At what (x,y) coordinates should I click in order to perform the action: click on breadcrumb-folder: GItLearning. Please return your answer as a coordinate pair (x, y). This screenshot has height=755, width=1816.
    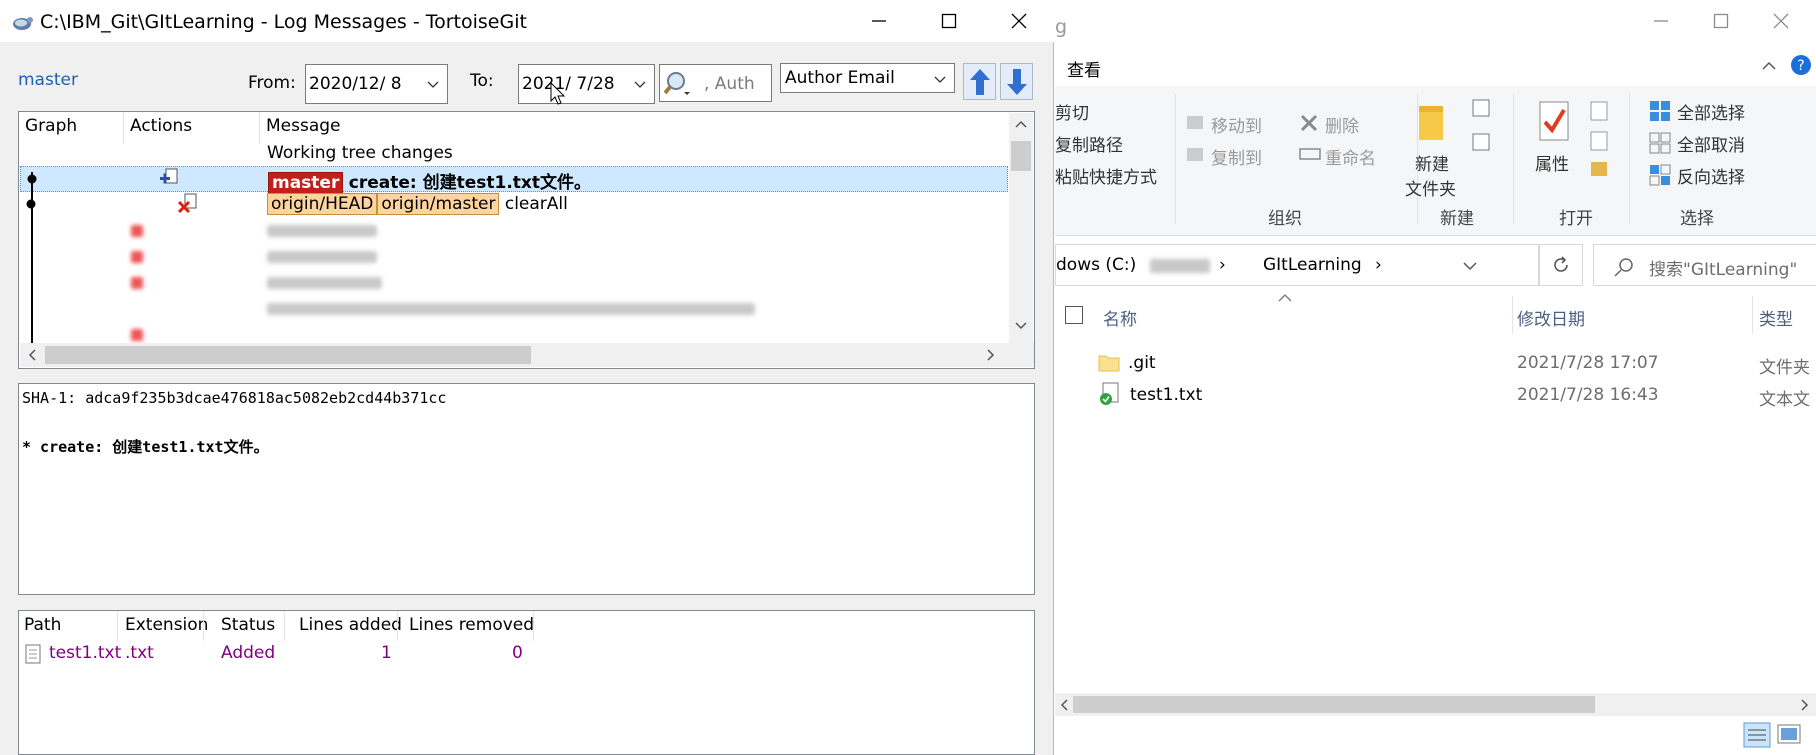
    Looking at the image, I should click on (1312, 265).